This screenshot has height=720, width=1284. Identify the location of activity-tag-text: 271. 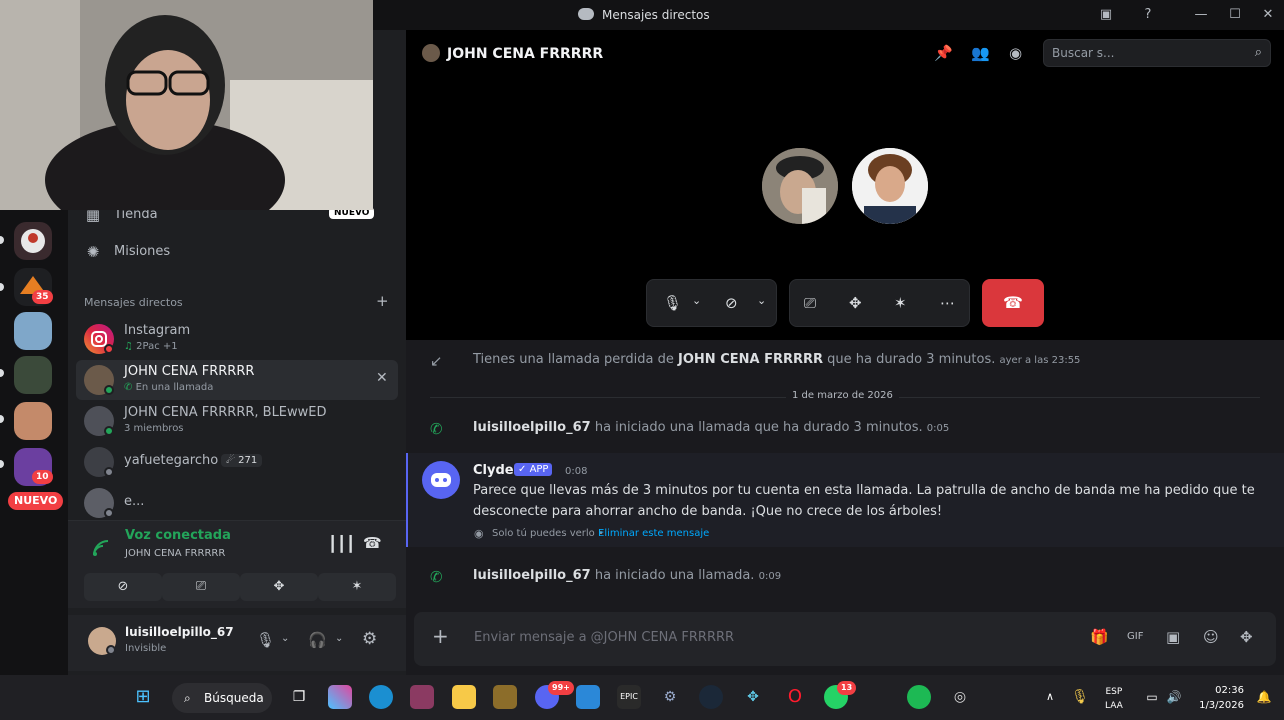
(248, 460).